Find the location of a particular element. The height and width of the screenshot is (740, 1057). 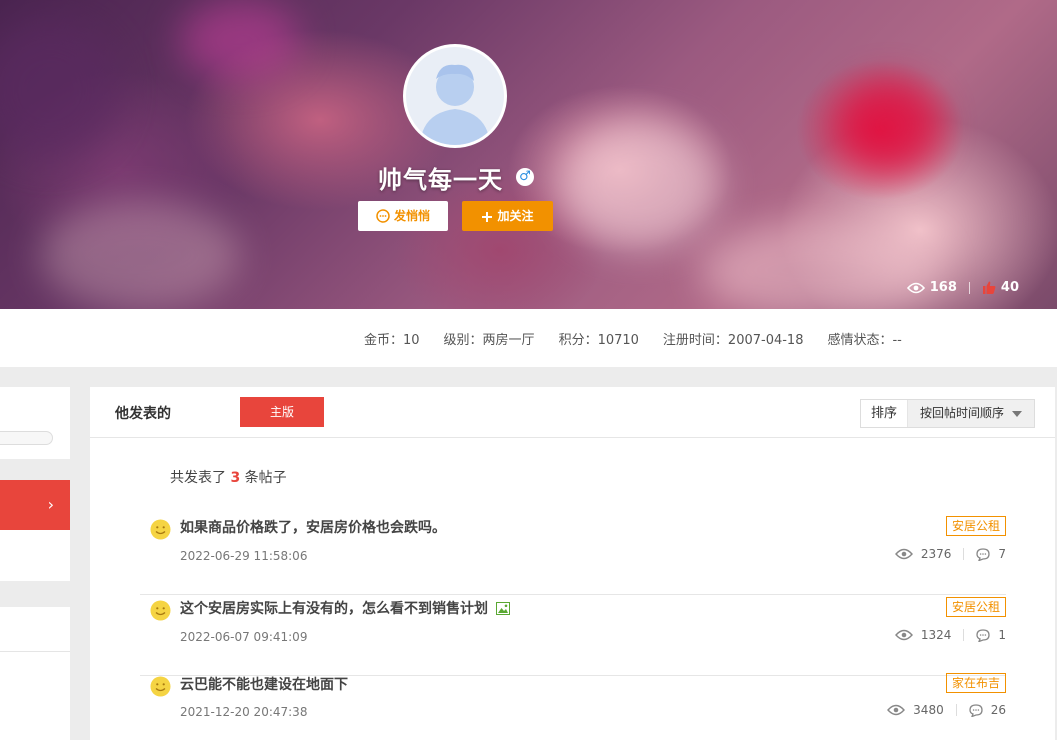

follow-button: 加关注 is located at coordinates (507, 216).